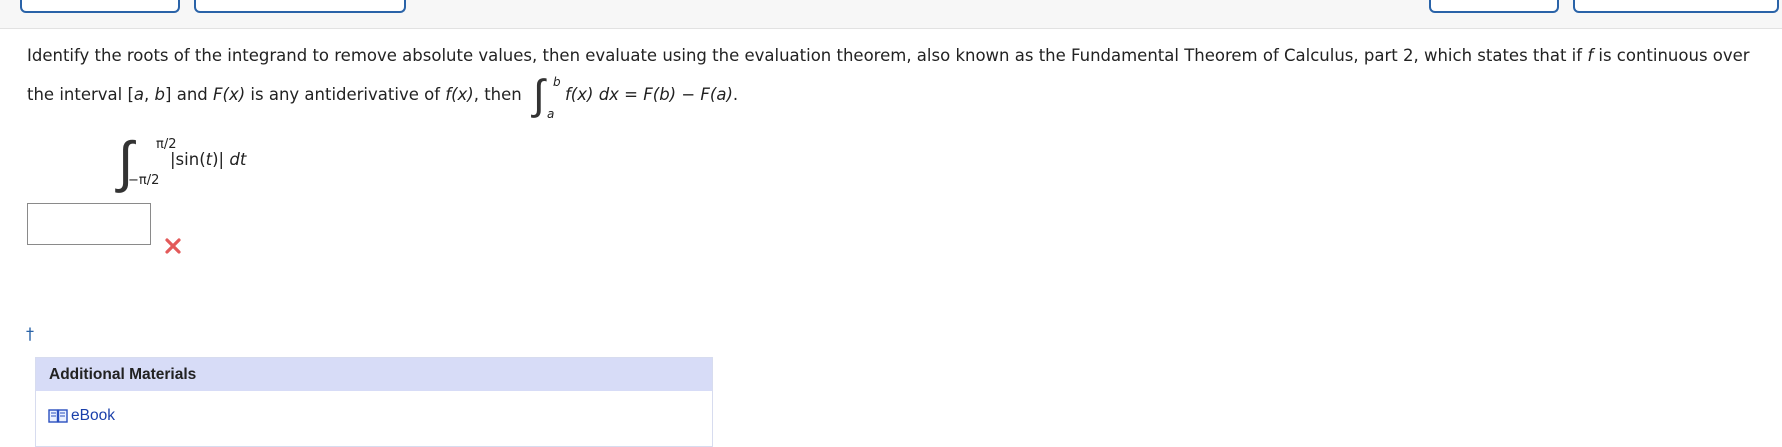  I want to click on book-icon, so click(58, 416).